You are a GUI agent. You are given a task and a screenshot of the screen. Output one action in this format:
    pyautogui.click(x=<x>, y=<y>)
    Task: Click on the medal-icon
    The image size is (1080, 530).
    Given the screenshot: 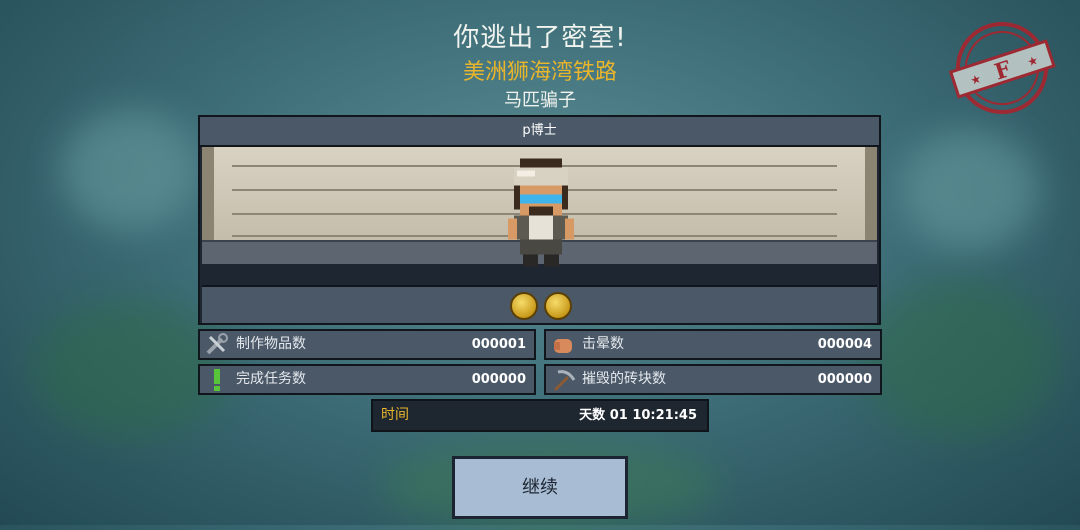 What is the action you would take?
    pyautogui.click(x=524, y=306)
    